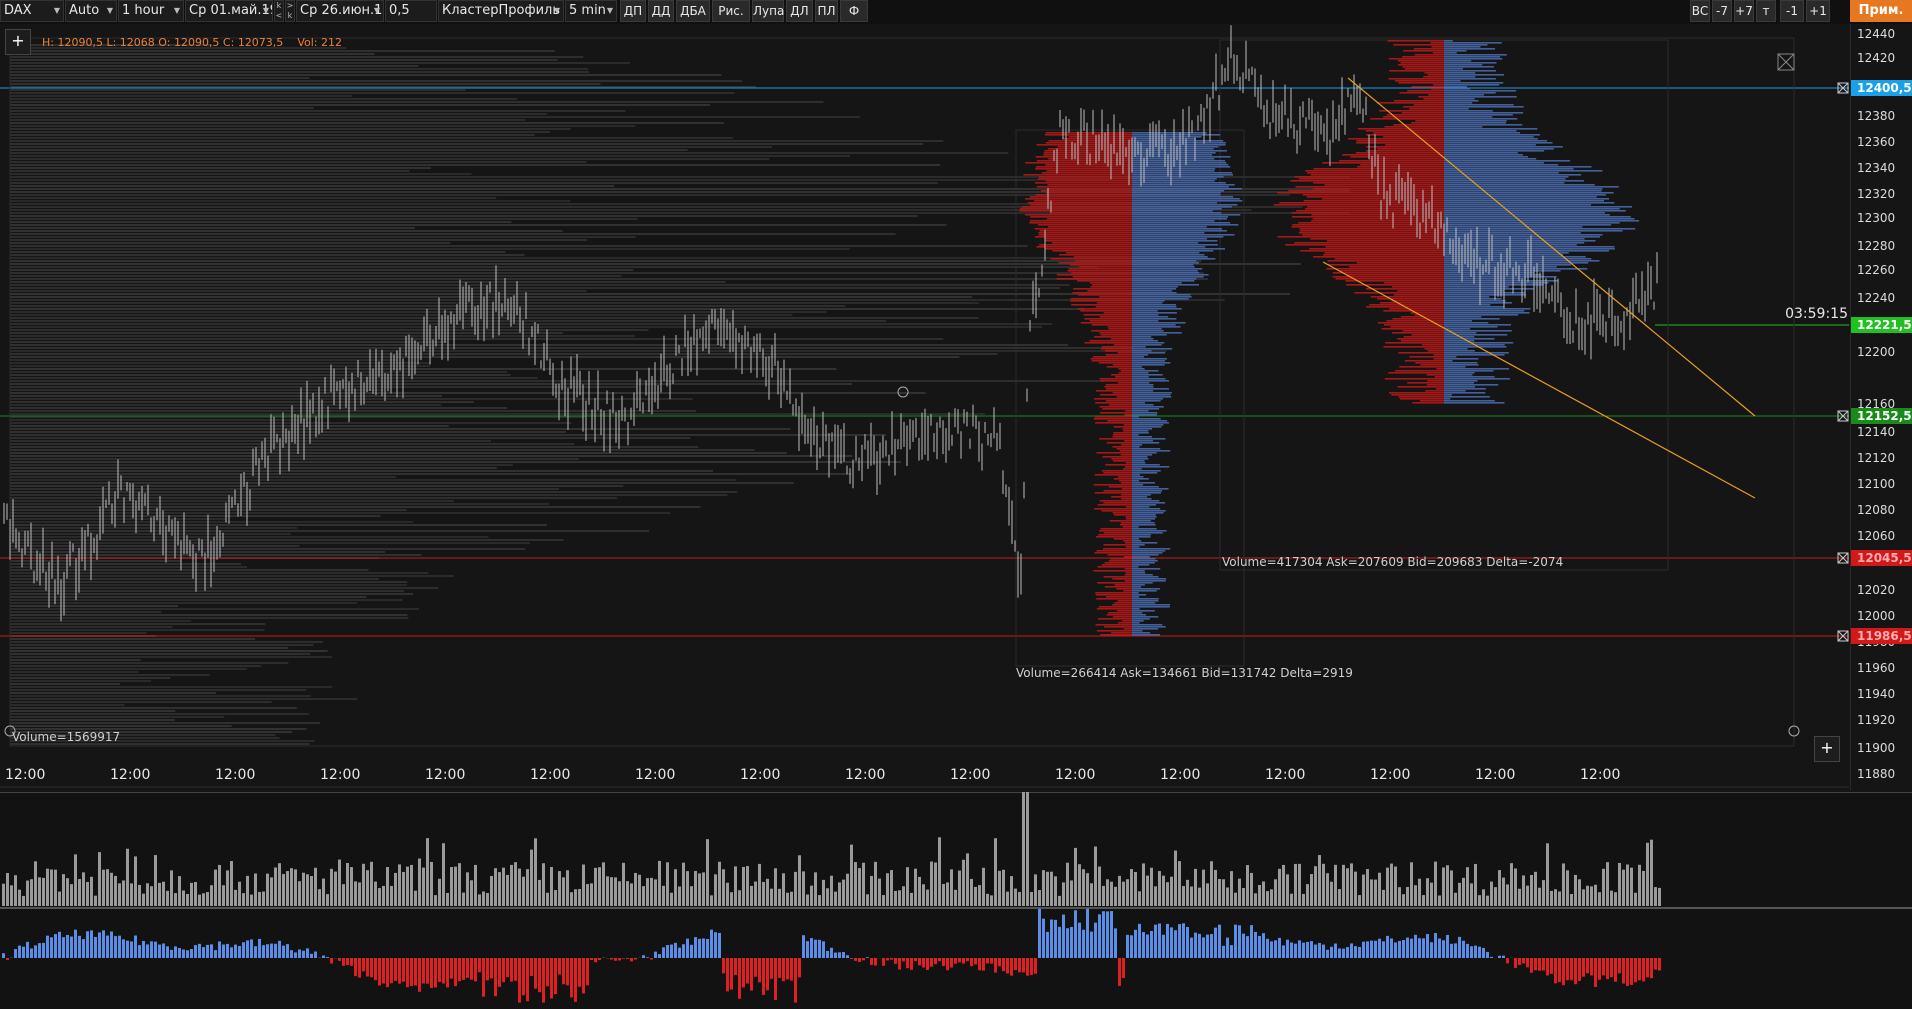  Describe the element at coordinates (1881, 88) in the screenshot. I see `price-level-tag: 12400,5` at that location.